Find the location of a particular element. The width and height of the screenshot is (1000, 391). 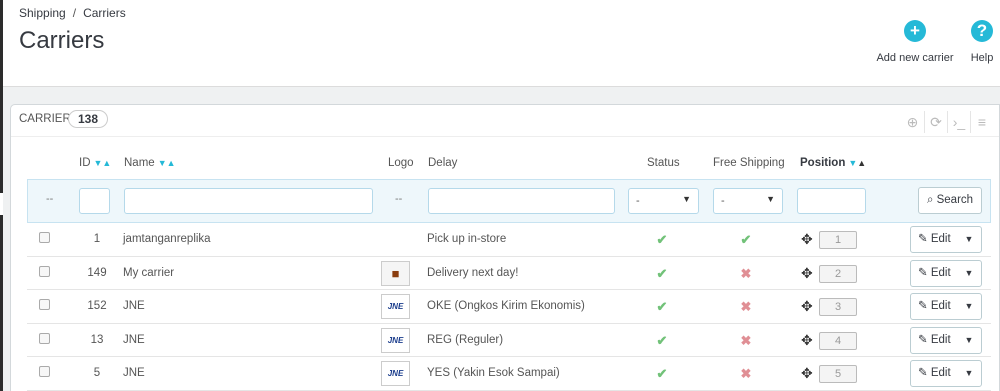

carrier-delay: Pick up in-store is located at coordinates (467, 239).